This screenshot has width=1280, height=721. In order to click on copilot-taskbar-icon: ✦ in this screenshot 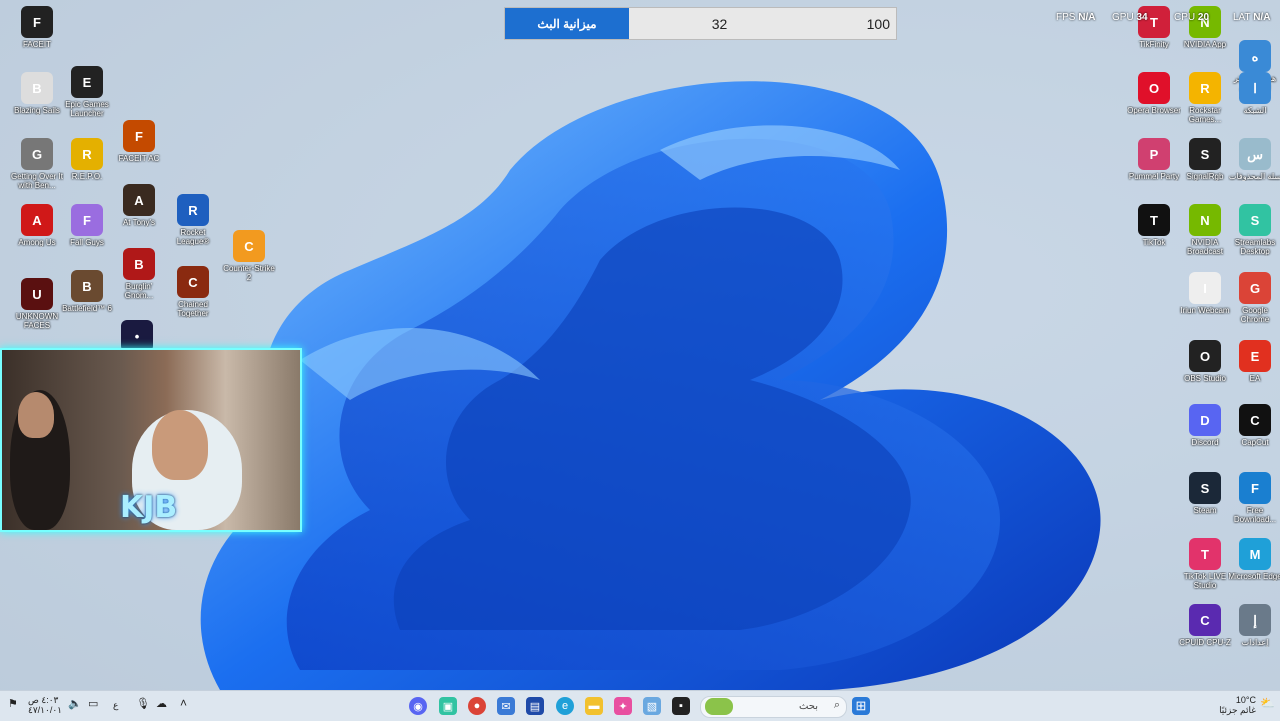, I will do `click(623, 706)`.